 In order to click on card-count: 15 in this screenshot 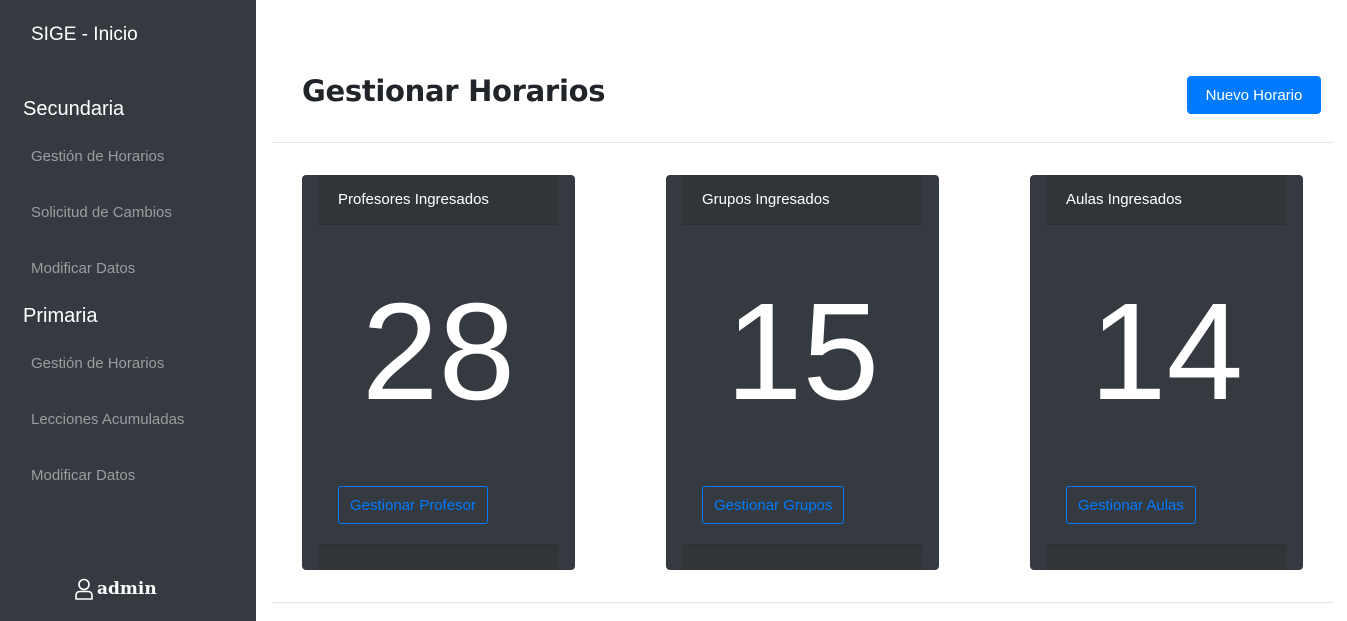, I will do `click(802, 352)`.